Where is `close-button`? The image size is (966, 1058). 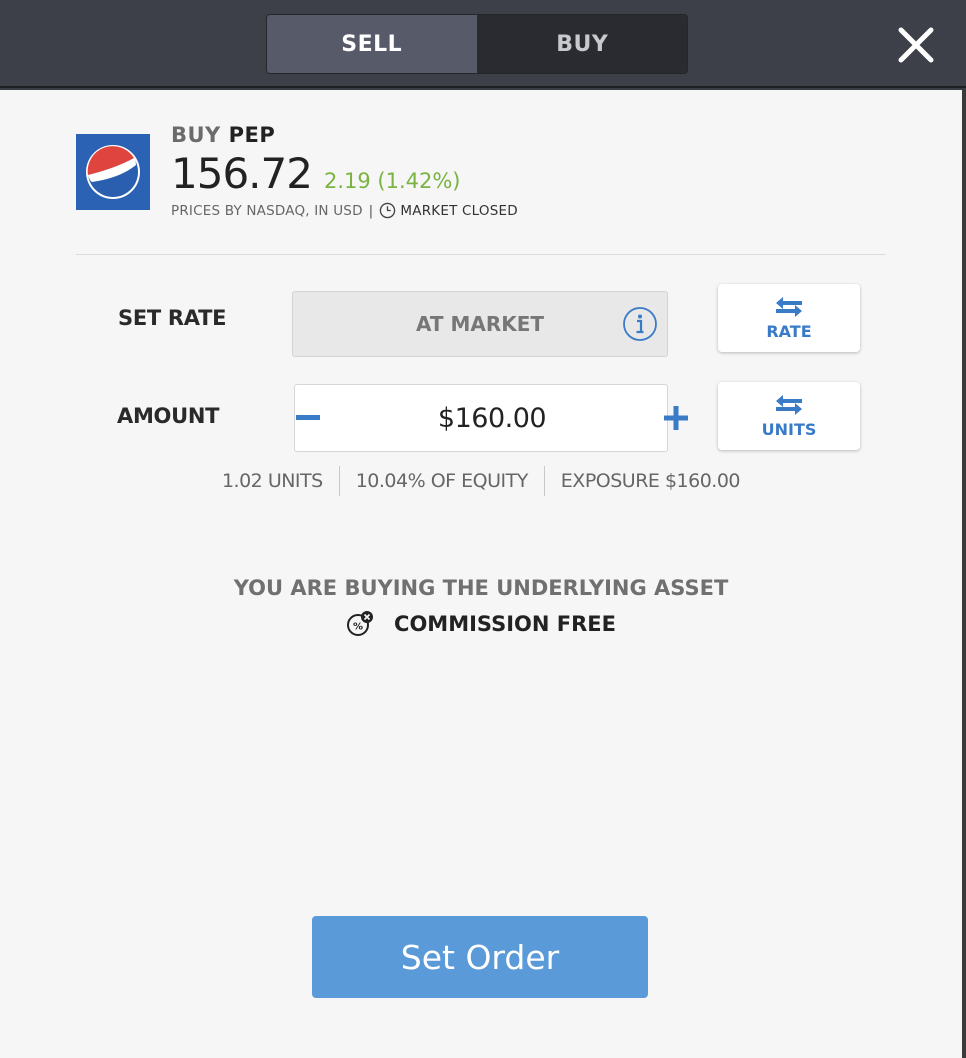 close-button is located at coordinates (916, 45).